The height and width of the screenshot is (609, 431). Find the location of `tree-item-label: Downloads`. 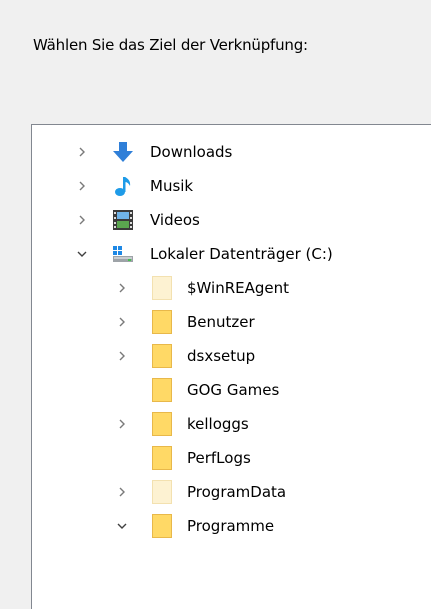

tree-item-label: Downloads is located at coordinates (191, 152).